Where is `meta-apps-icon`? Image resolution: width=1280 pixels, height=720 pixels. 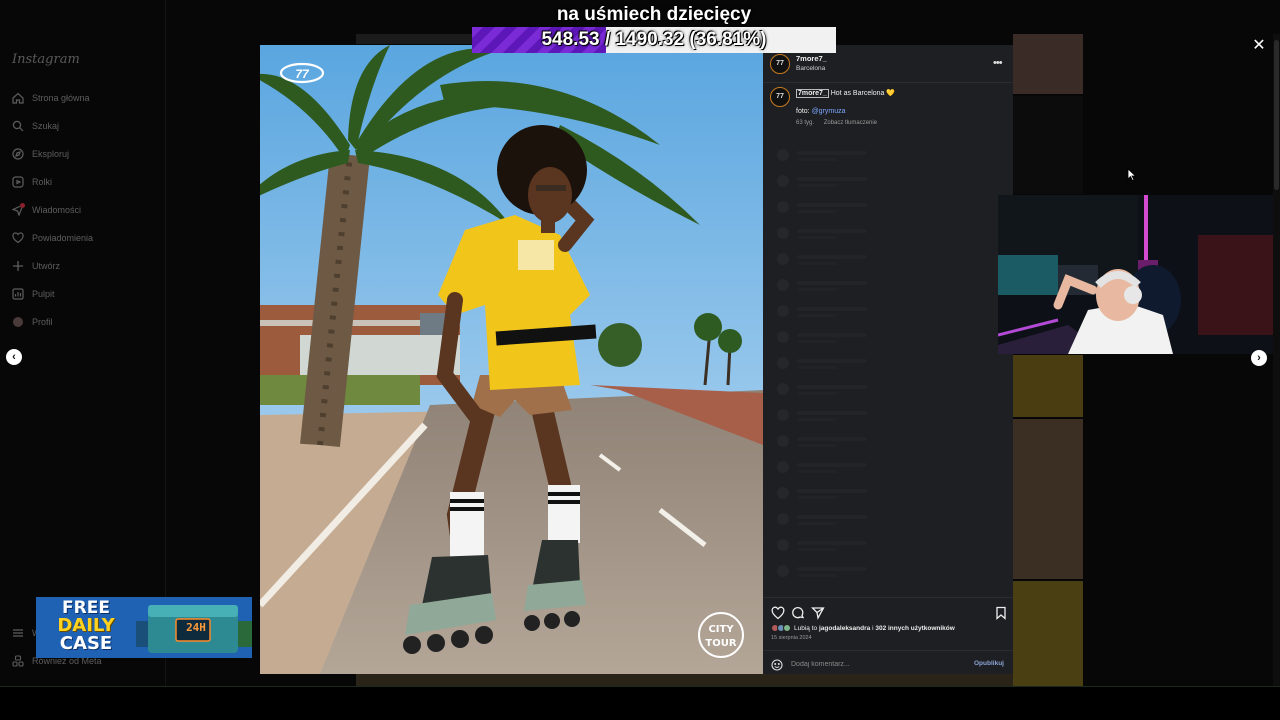 meta-apps-icon is located at coordinates (18, 661).